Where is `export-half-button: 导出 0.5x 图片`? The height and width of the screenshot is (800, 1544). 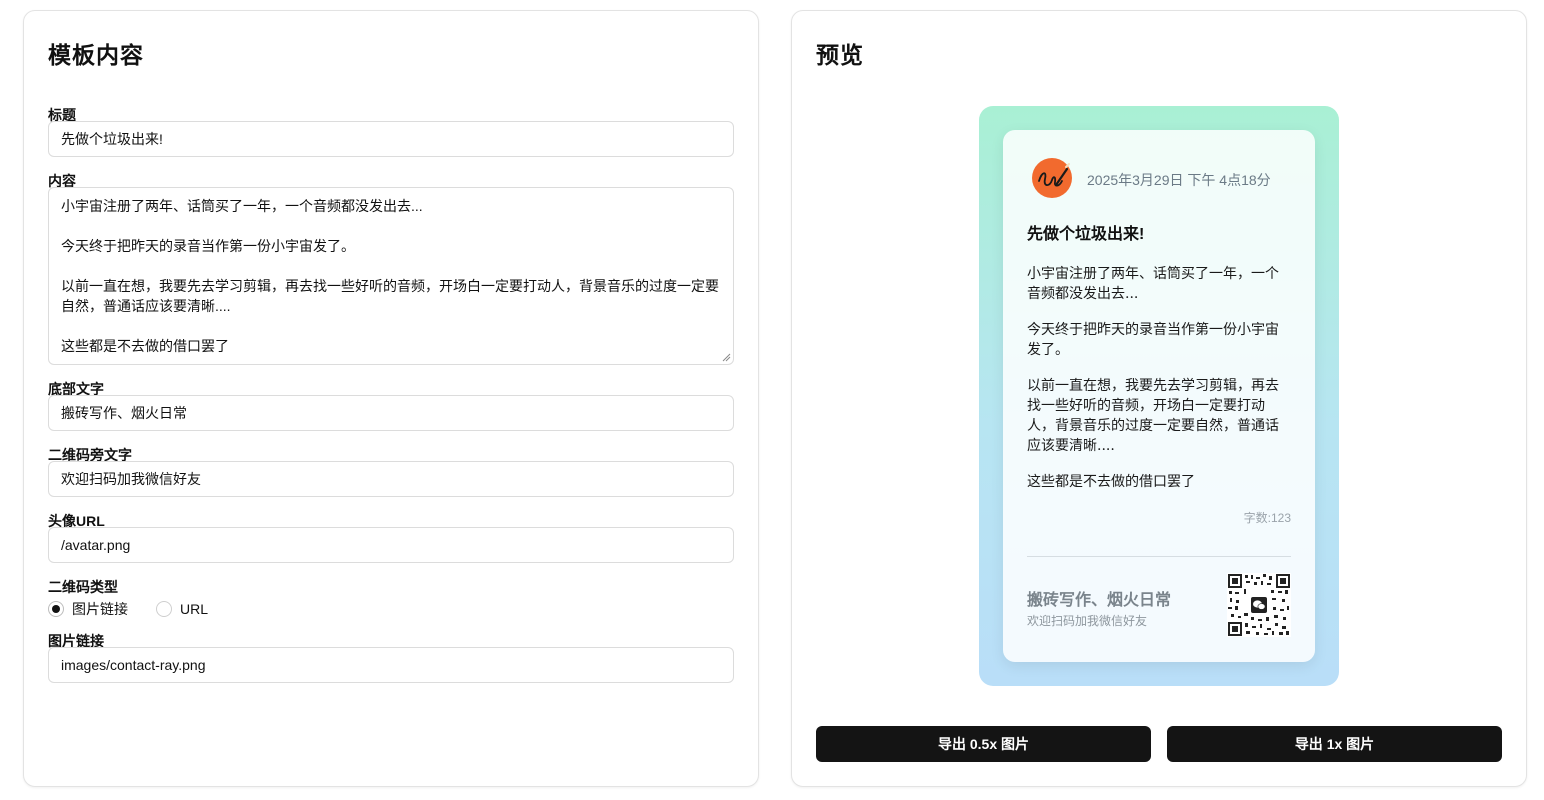
export-half-button: 导出 0.5x 图片 is located at coordinates (983, 744).